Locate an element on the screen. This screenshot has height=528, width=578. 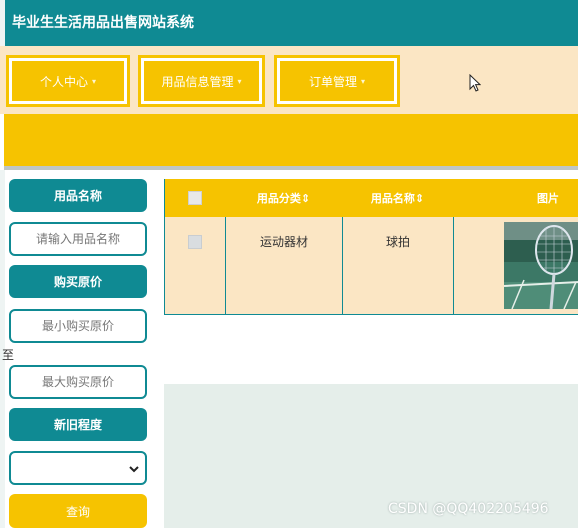
racket-photo is located at coordinates (541, 265).